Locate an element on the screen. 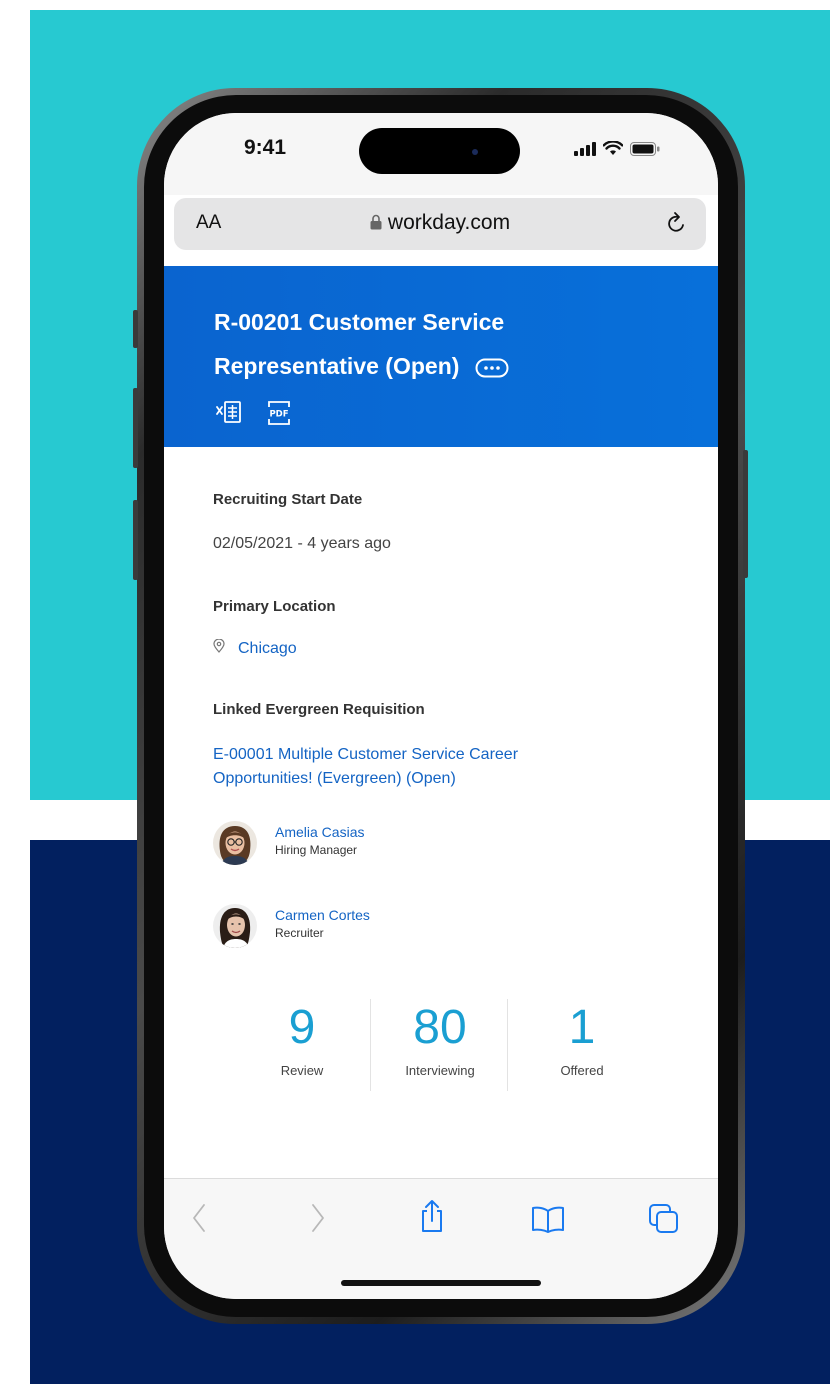 The image size is (830, 1384). hiring-manager-info: Amelia Casias Hiring Manager is located at coordinates (319, 839).